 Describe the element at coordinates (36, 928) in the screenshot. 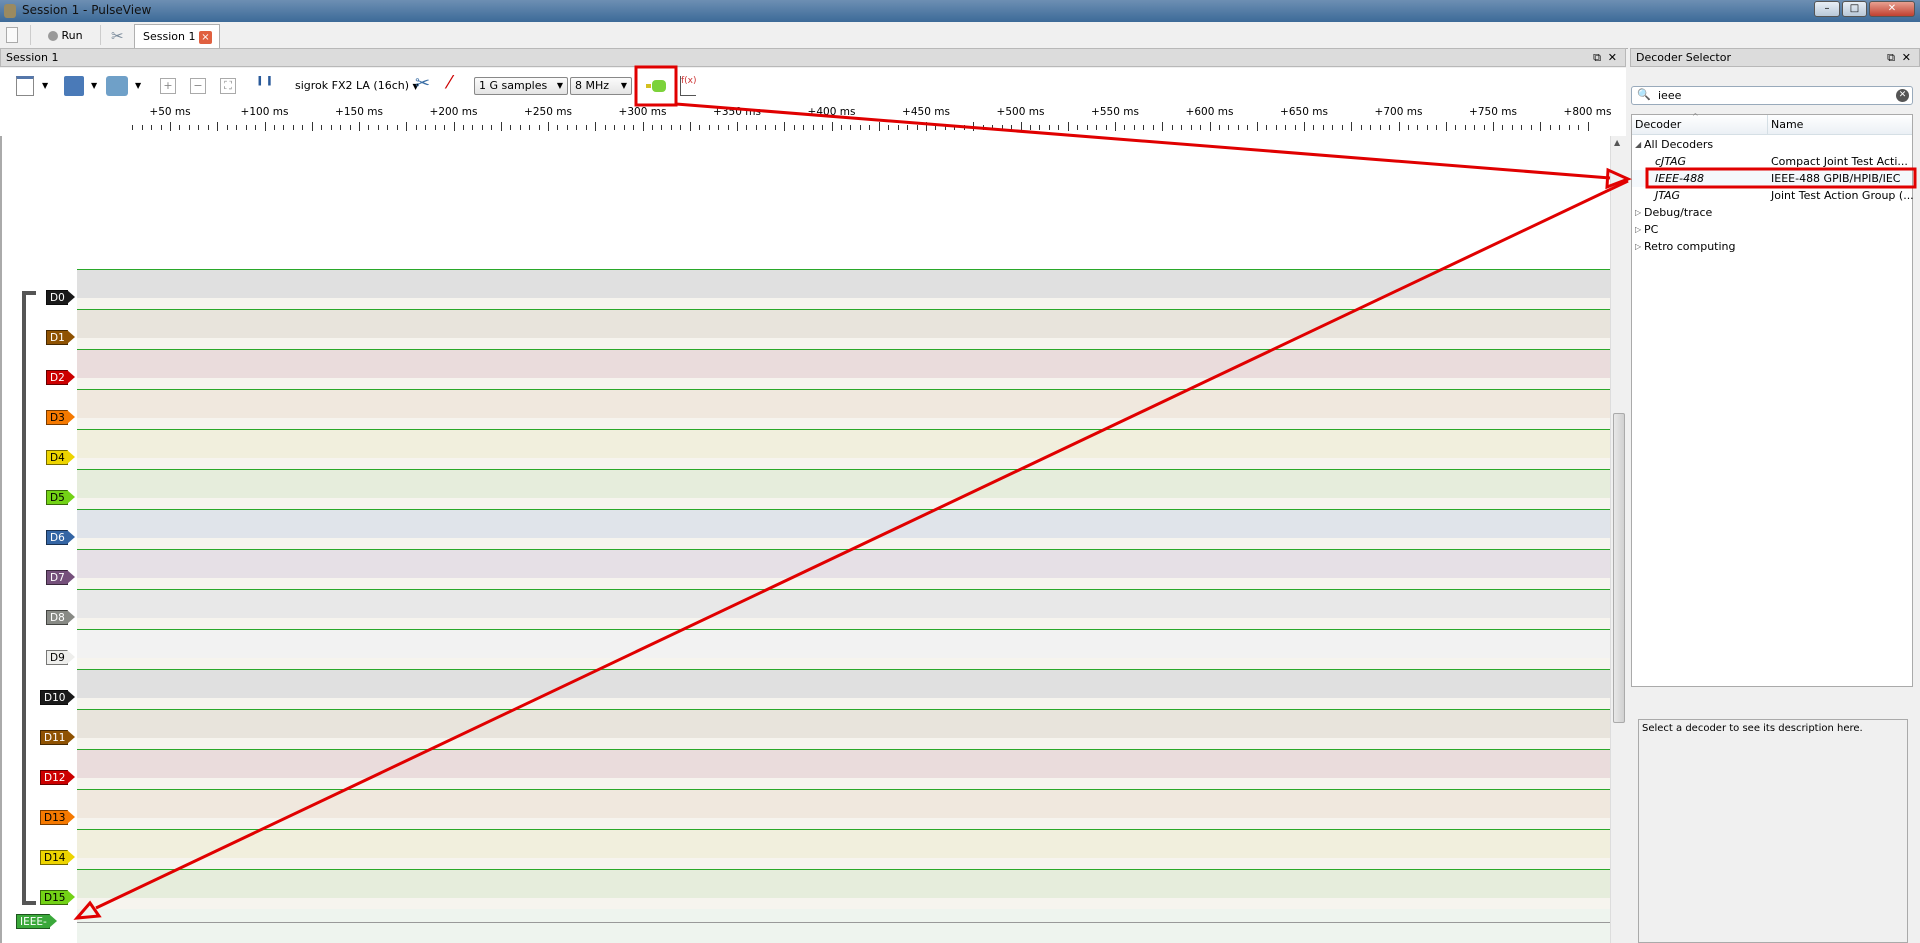

I see `decoder-trace-label: IEEE-488` at that location.